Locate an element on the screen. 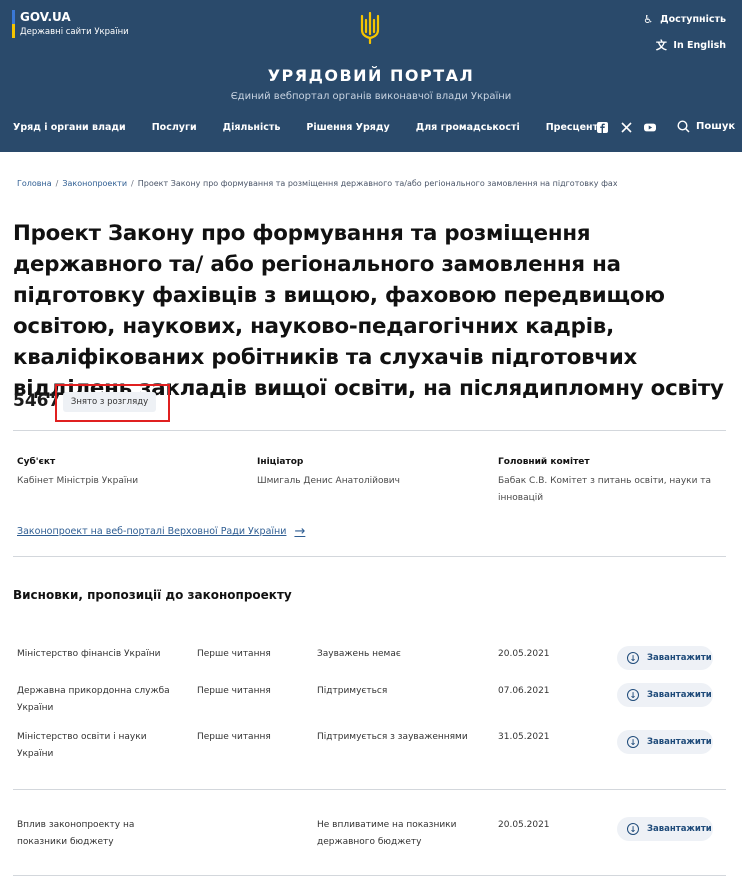 This screenshot has height=882, width=742. trident-icon is located at coordinates (370, 28).